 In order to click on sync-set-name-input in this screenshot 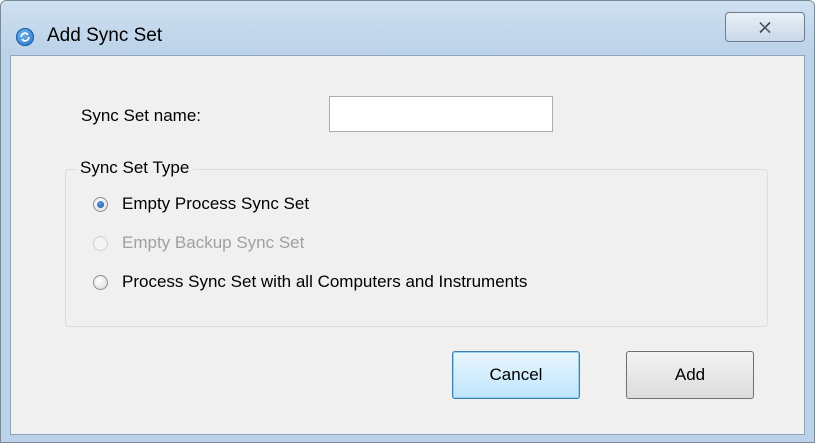, I will do `click(441, 114)`.